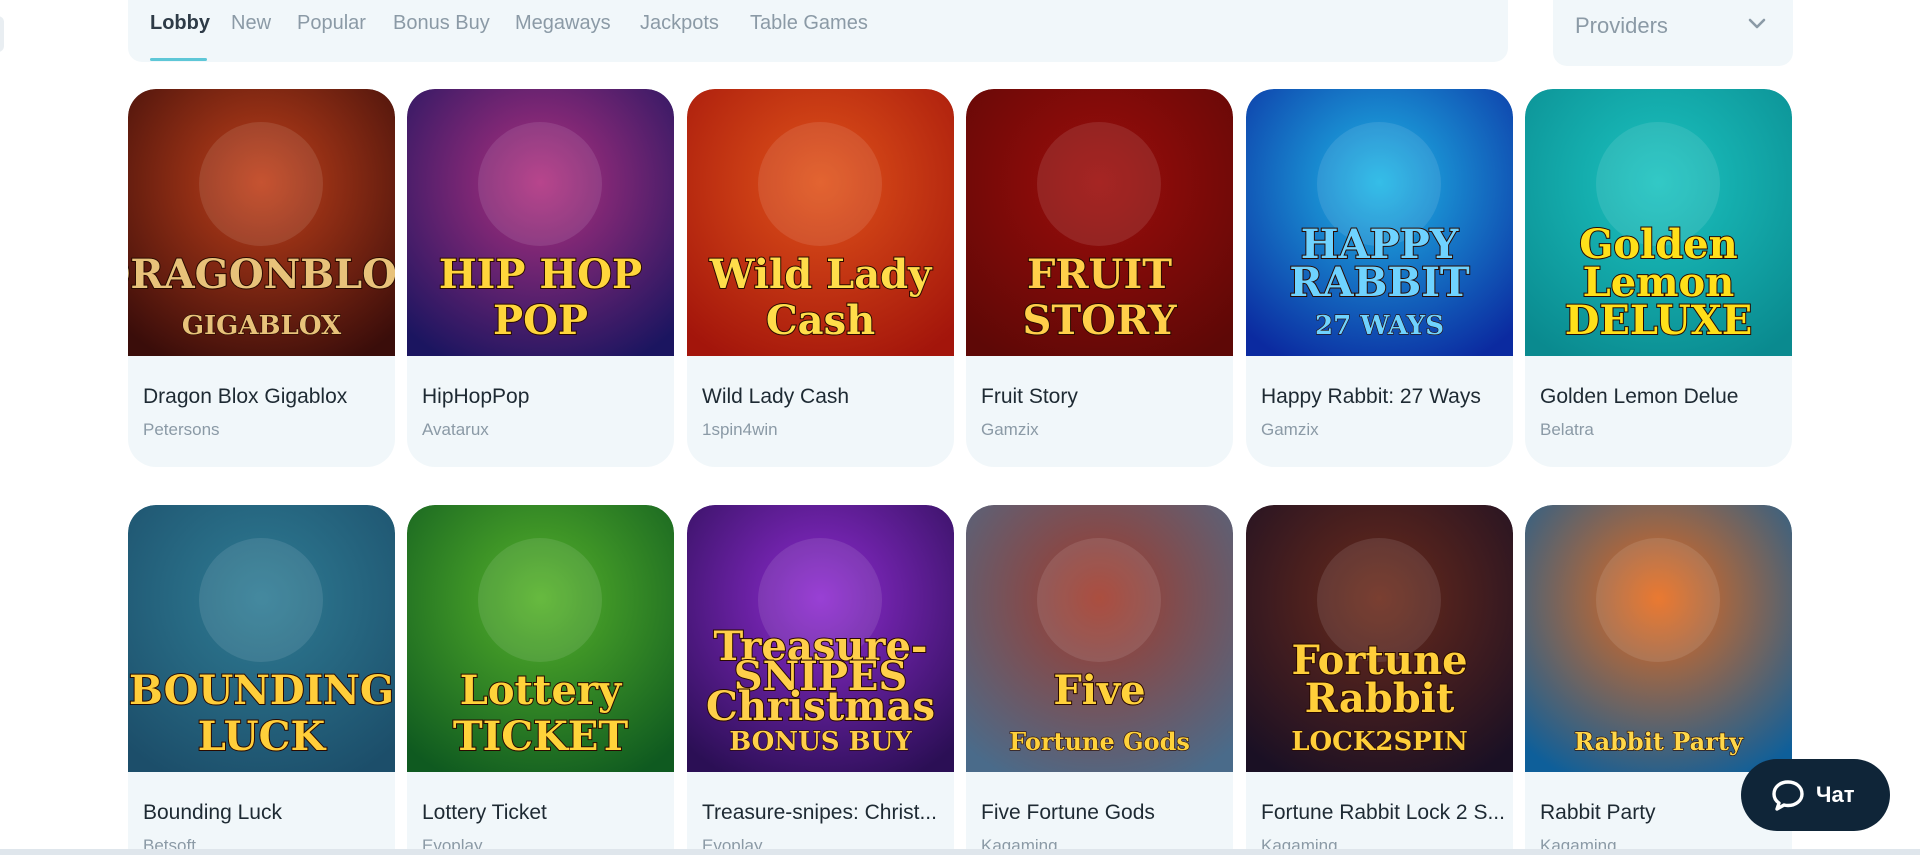 The width and height of the screenshot is (1920, 855). Describe the element at coordinates (1379, 282) in the screenshot. I see `game-logo-text: RABBIT` at that location.